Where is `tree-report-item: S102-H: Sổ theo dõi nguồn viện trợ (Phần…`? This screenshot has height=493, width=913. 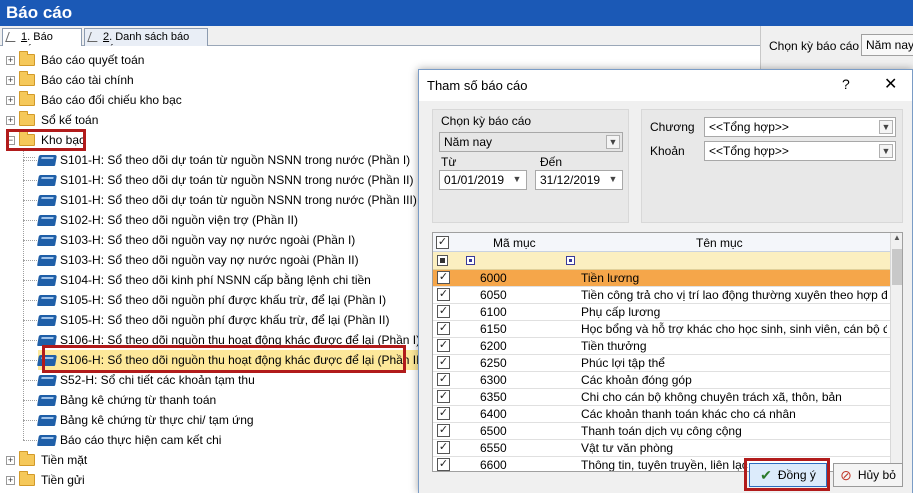
tree-report-item: S102-H: Sổ theo dõi nguồn viện trợ (Phần… is located at coordinates (170, 220).